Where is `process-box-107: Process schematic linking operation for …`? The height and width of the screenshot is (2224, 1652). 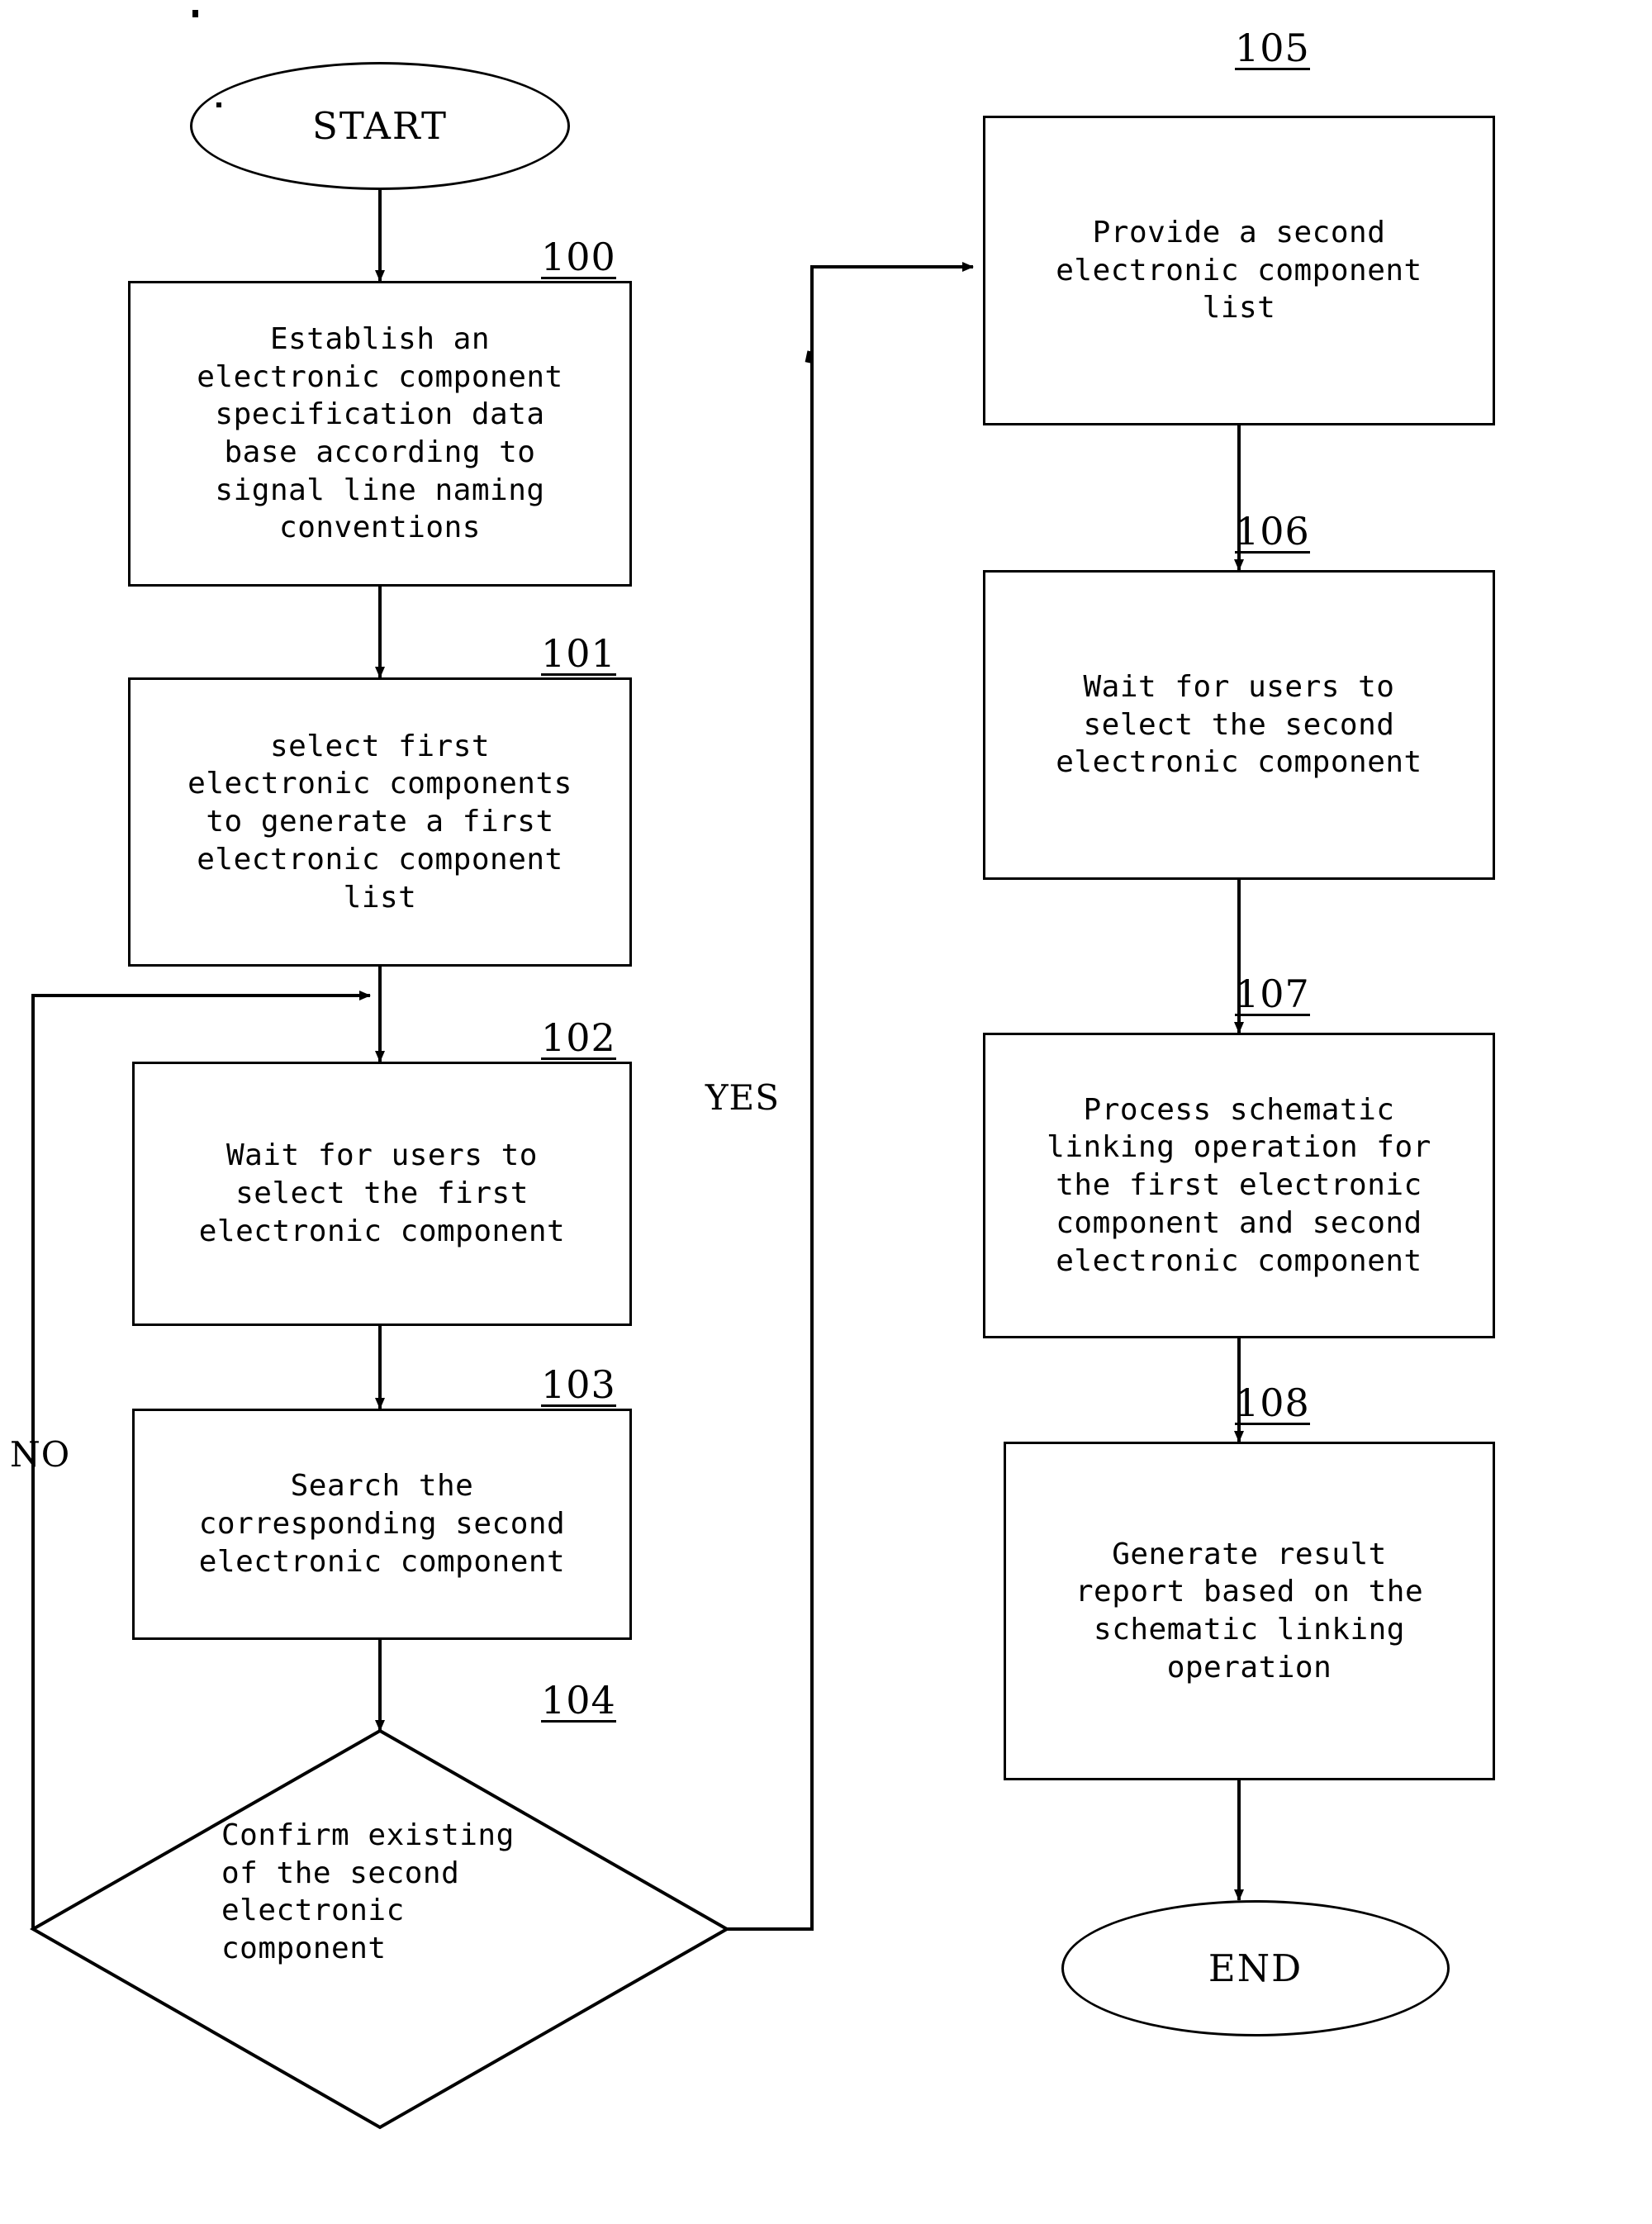
process-box-107: Process schematic linking operation for … is located at coordinates (1239, 1185).